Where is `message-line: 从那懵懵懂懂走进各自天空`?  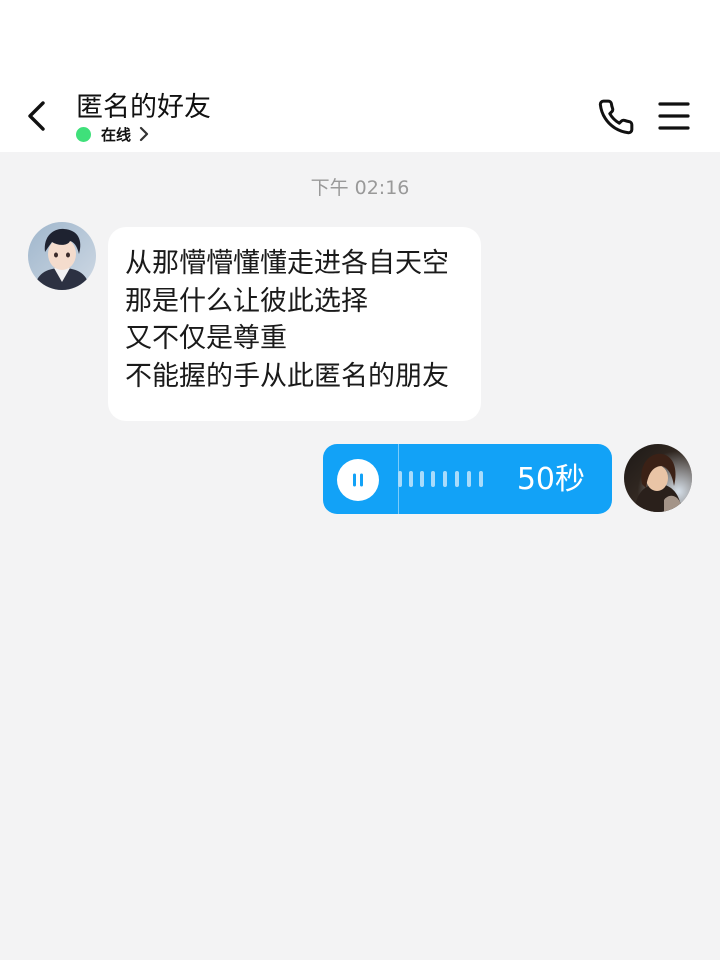
message-line: 从那懵懵懂懂走进各自天空 is located at coordinates (287, 263).